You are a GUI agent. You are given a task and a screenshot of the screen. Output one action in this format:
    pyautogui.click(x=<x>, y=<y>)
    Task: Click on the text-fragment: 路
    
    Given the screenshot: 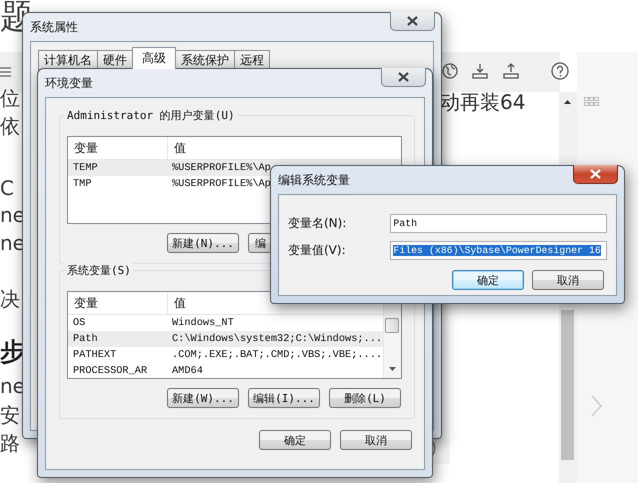 What is the action you would take?
    pyautogui.click(x=10, y=443)
    